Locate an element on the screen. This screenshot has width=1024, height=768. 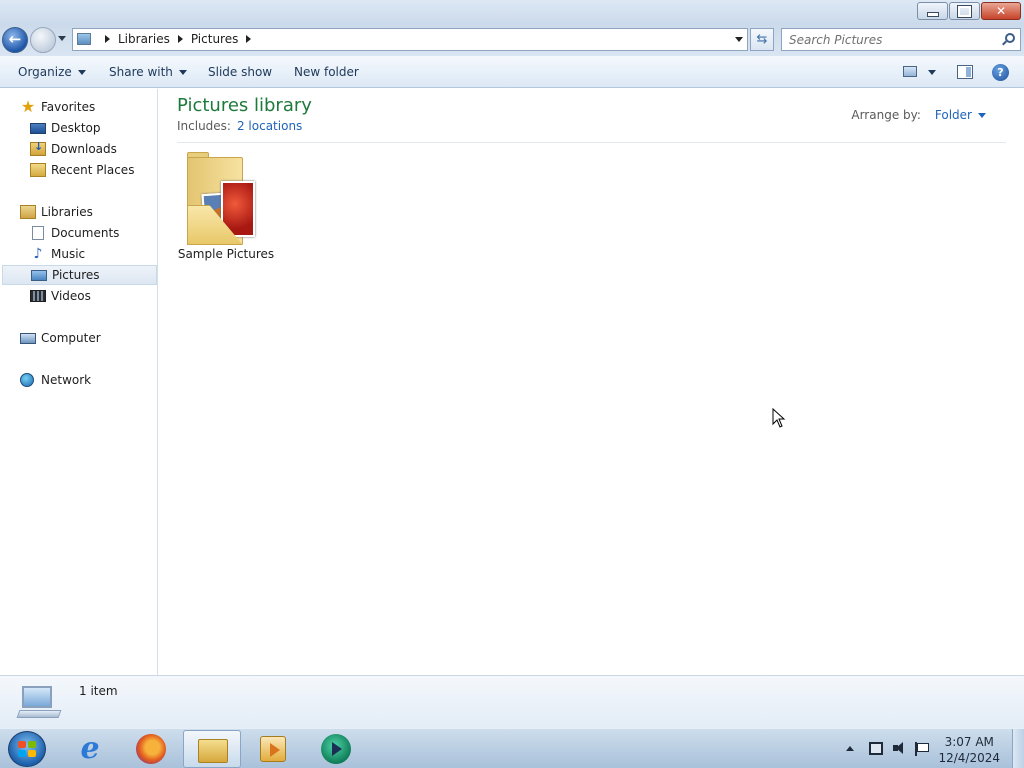
new-folder-label: New folder is located at coordinates (326, 72).